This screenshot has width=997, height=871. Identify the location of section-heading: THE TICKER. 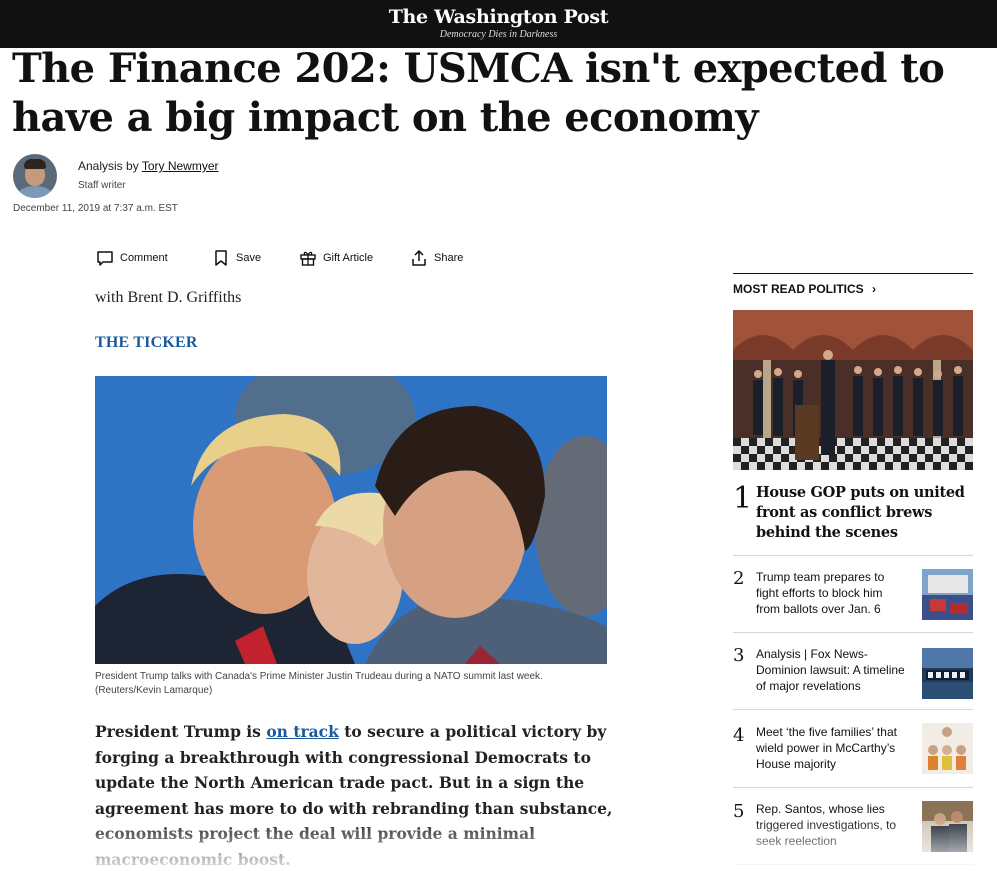
(146, 342).